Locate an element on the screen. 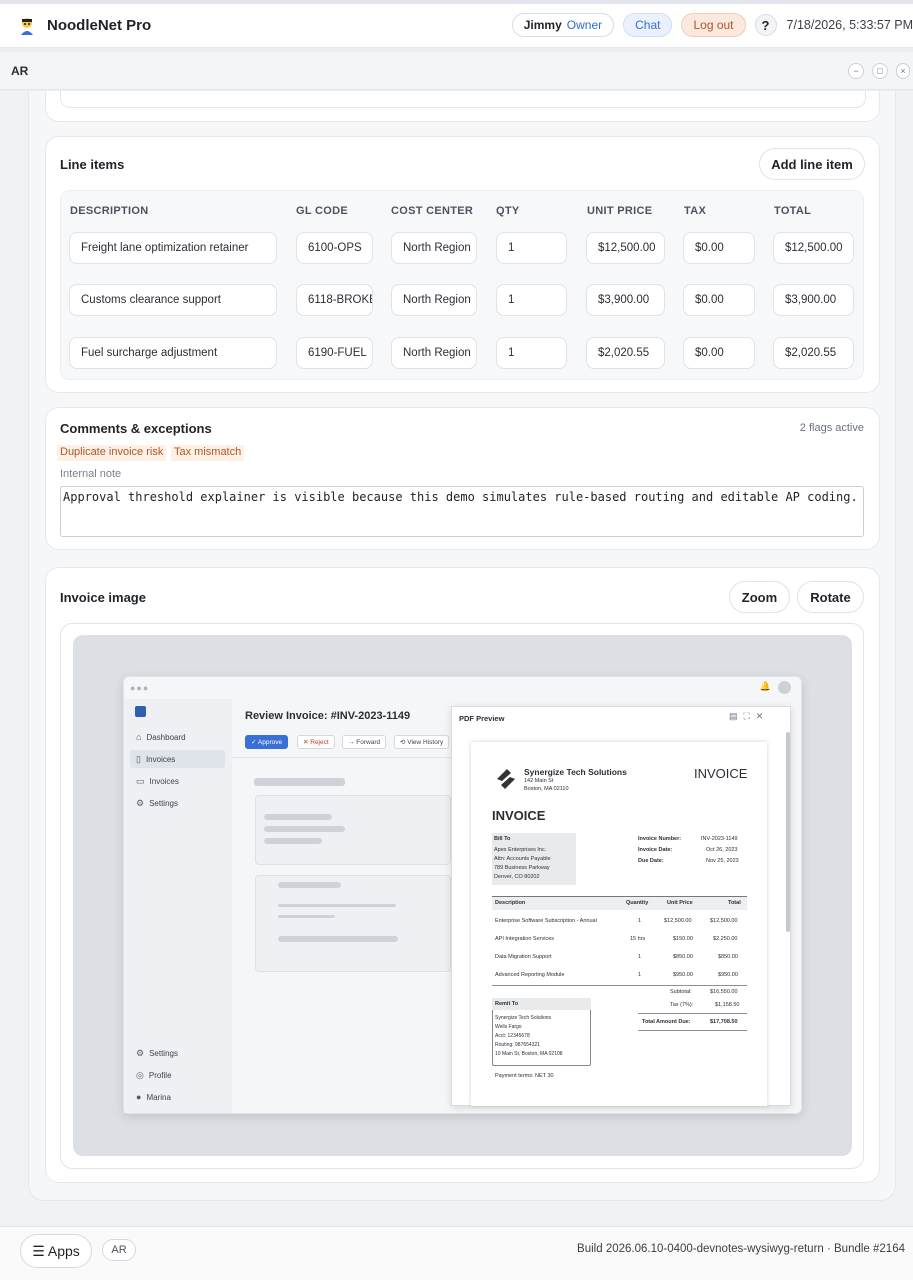  flag-tag: Duplicate invoice risk is located at coordinates (112, 453).